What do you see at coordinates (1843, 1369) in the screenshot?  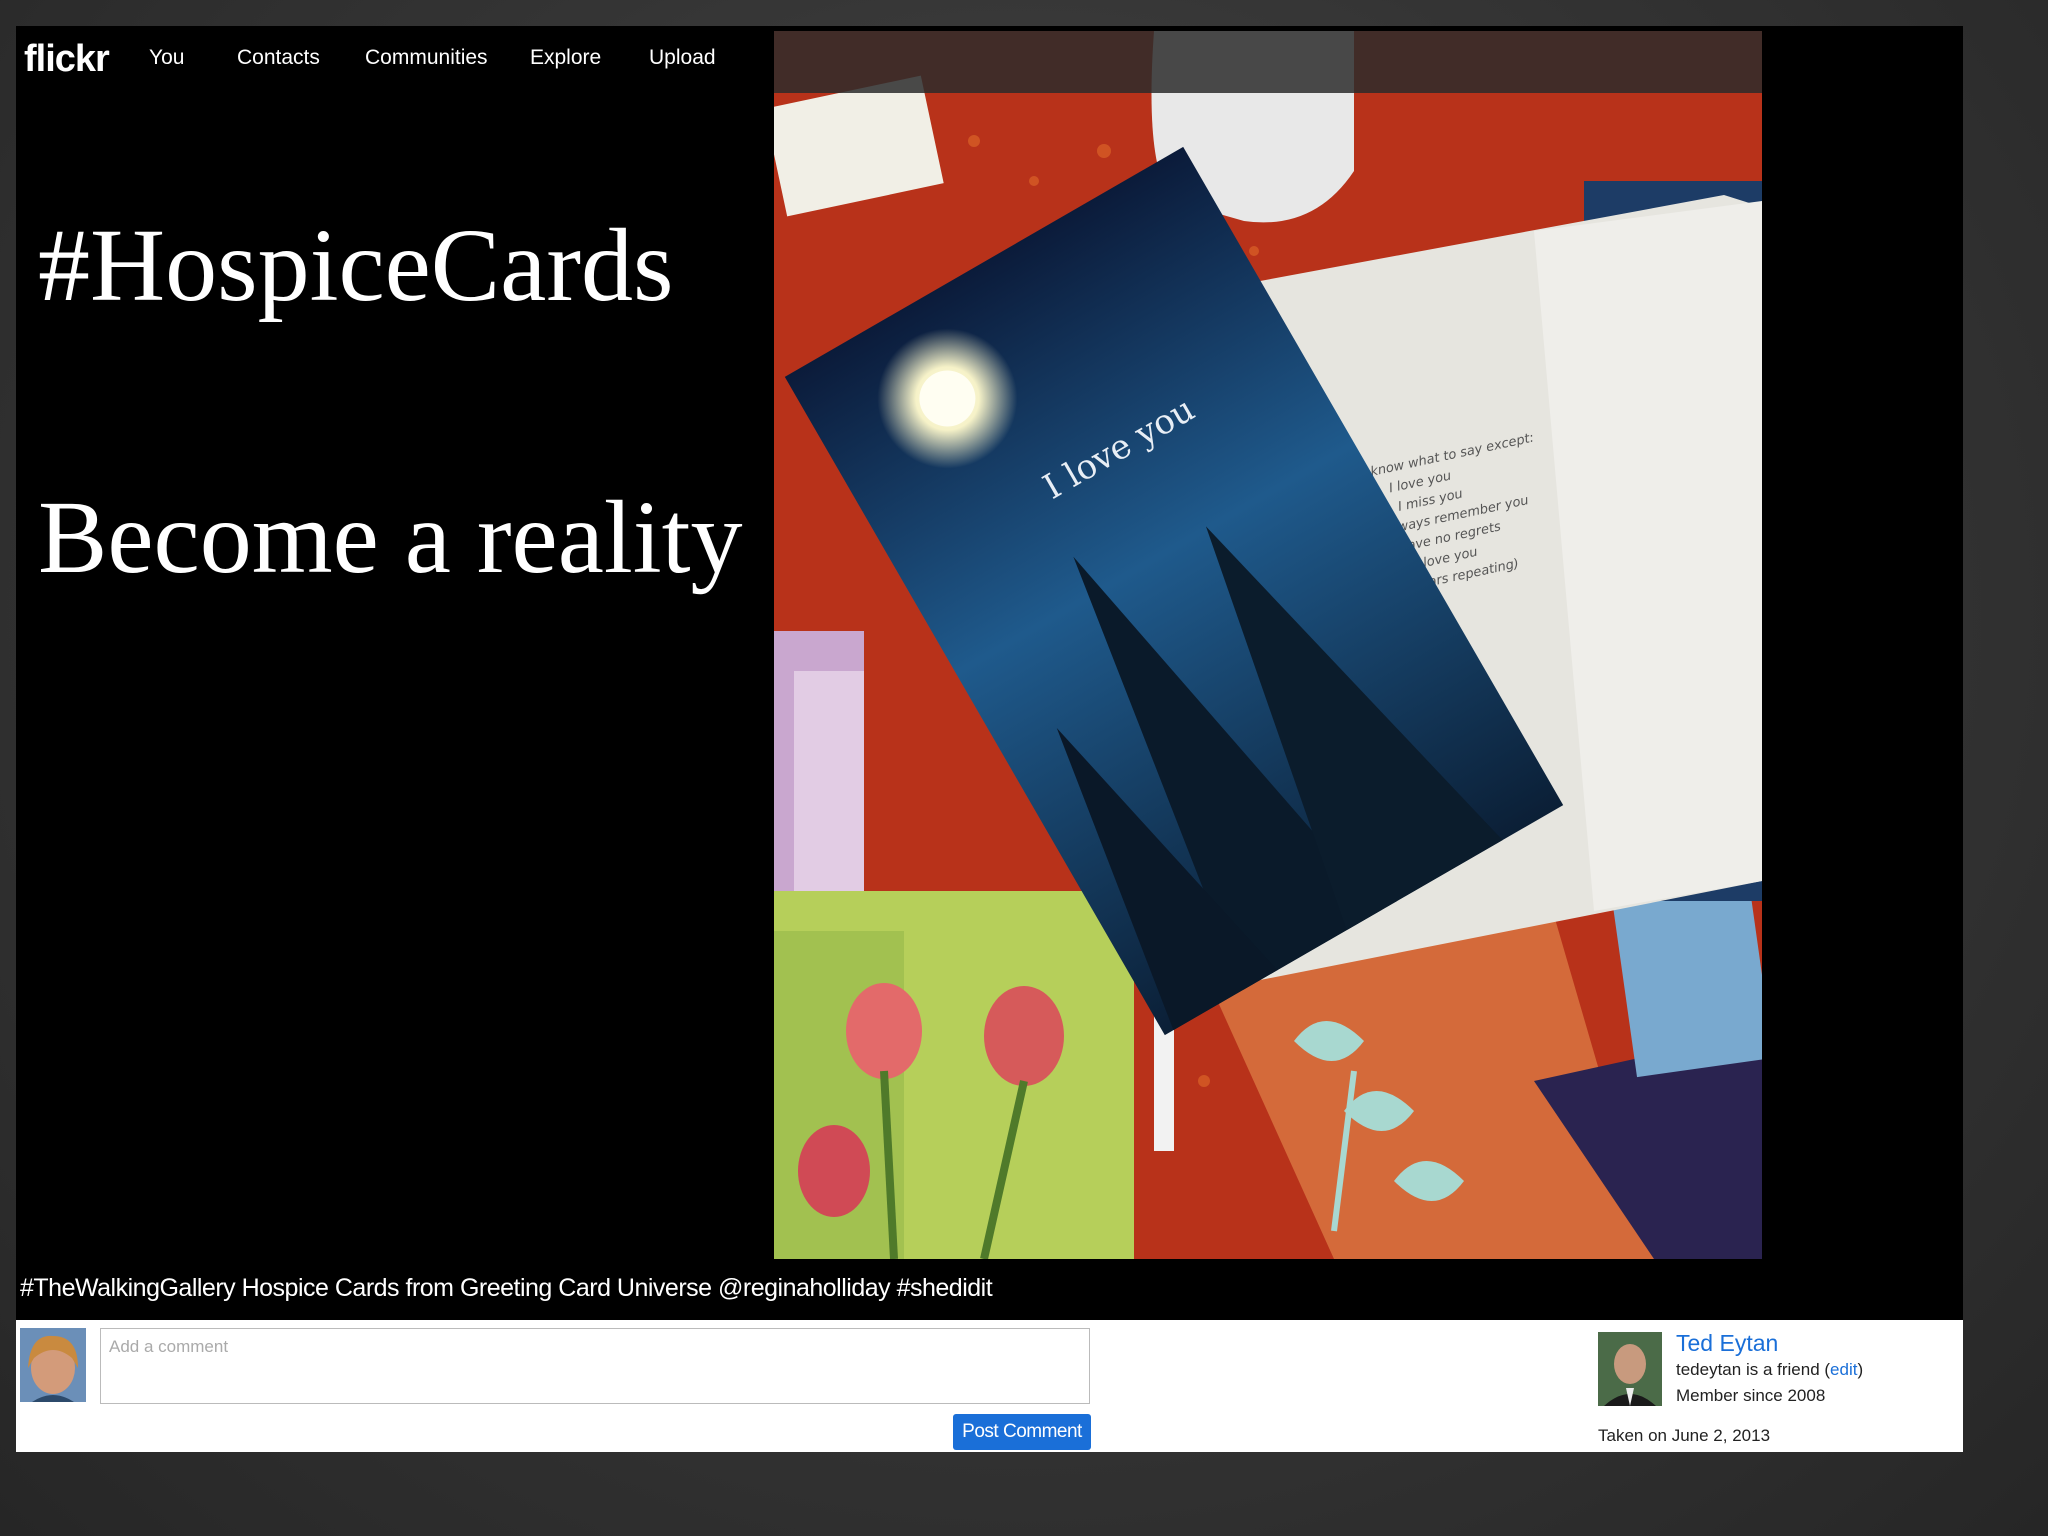 I see `edit-link: edit` at bounding box center [1843, 1369].